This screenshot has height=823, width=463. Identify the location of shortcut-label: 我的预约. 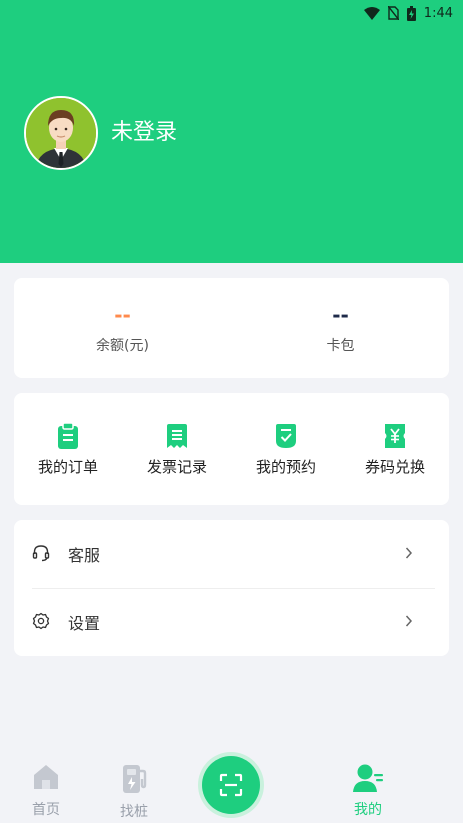
(285, 467).